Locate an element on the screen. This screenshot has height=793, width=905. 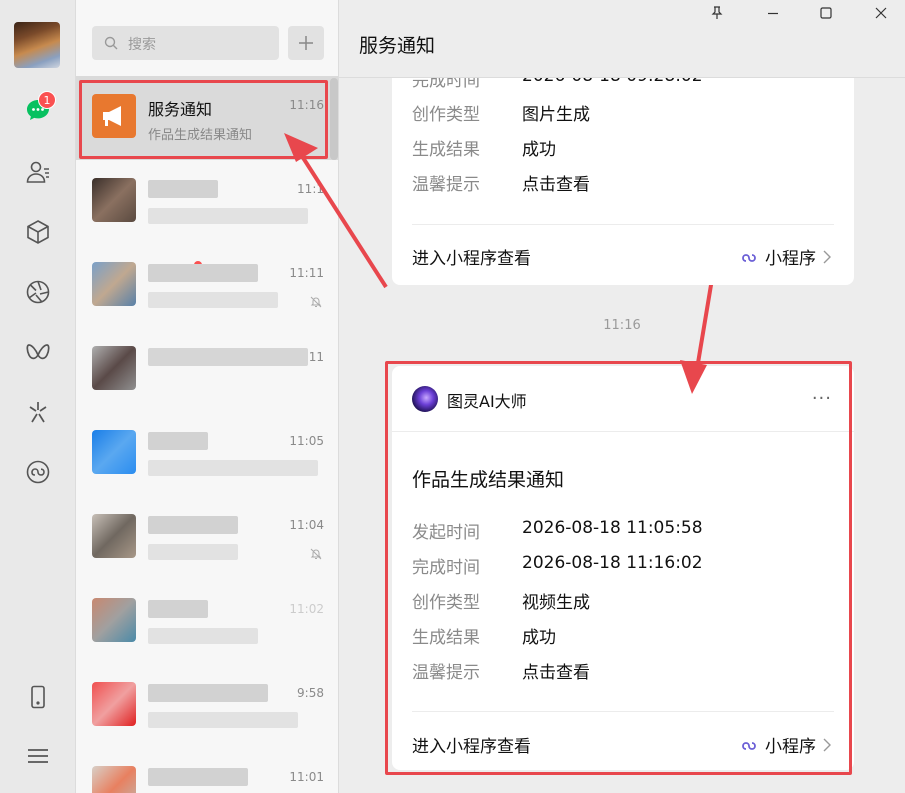
close-button is located at coordinates (881, 13).